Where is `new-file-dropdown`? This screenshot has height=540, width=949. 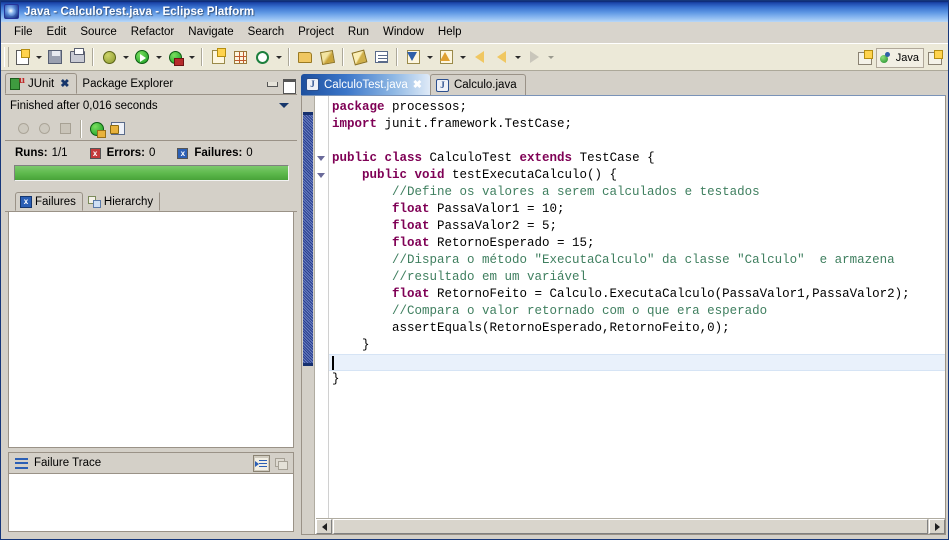
new-file-dropdown is located at coordinates (38, 57).